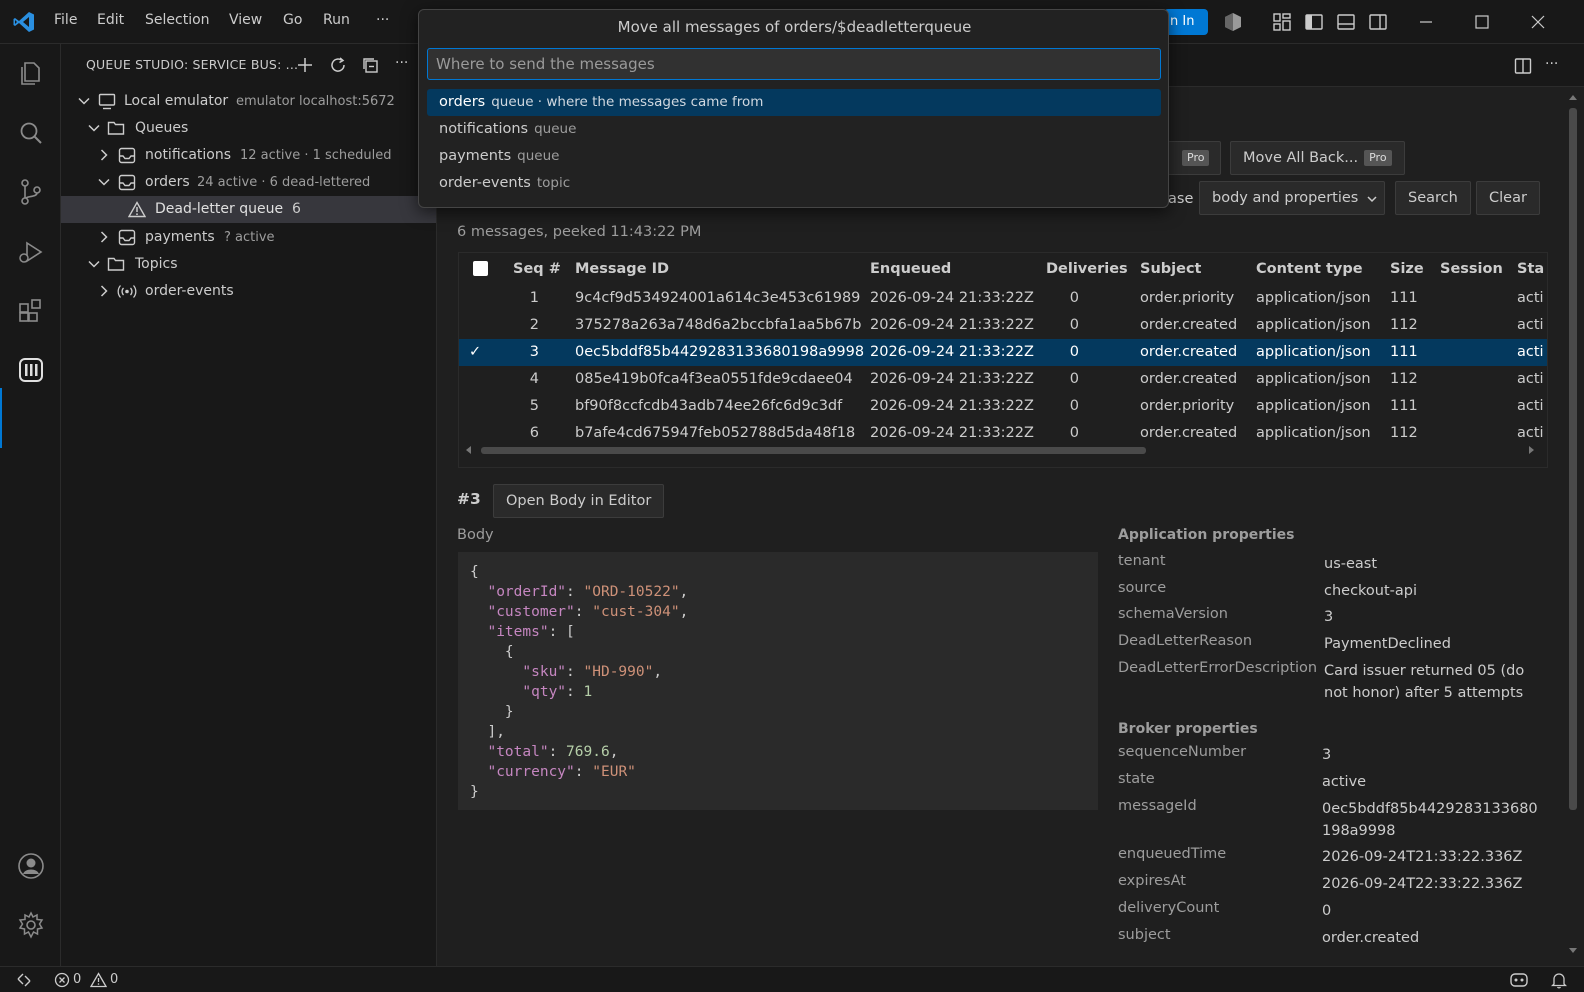 Image resolution: width=1584 pixels, height=992 pixels. Describe the element at coordinates (1317, 158) in the screenshot. I see `move-all-back-button: Move All Back... Pro` at that location.